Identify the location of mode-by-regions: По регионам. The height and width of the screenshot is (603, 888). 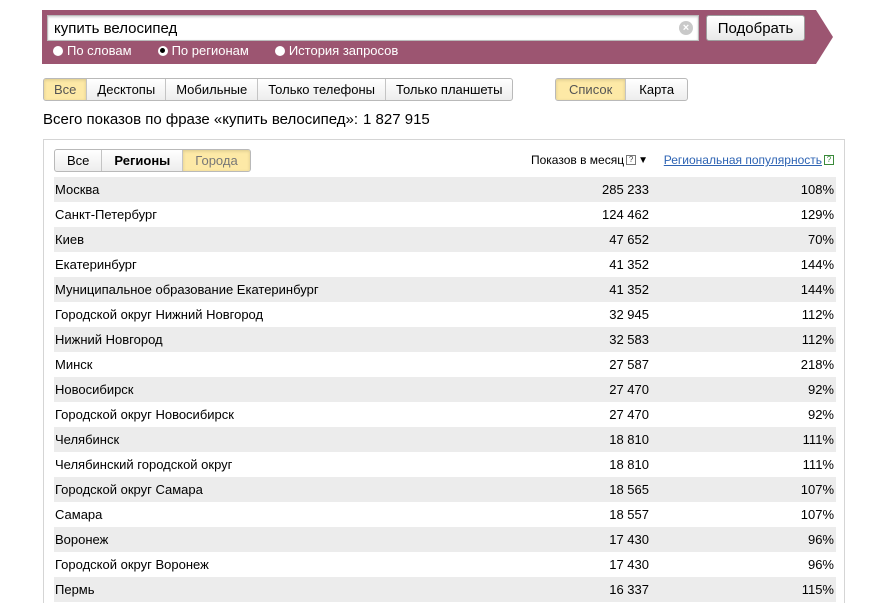
(203, 50).